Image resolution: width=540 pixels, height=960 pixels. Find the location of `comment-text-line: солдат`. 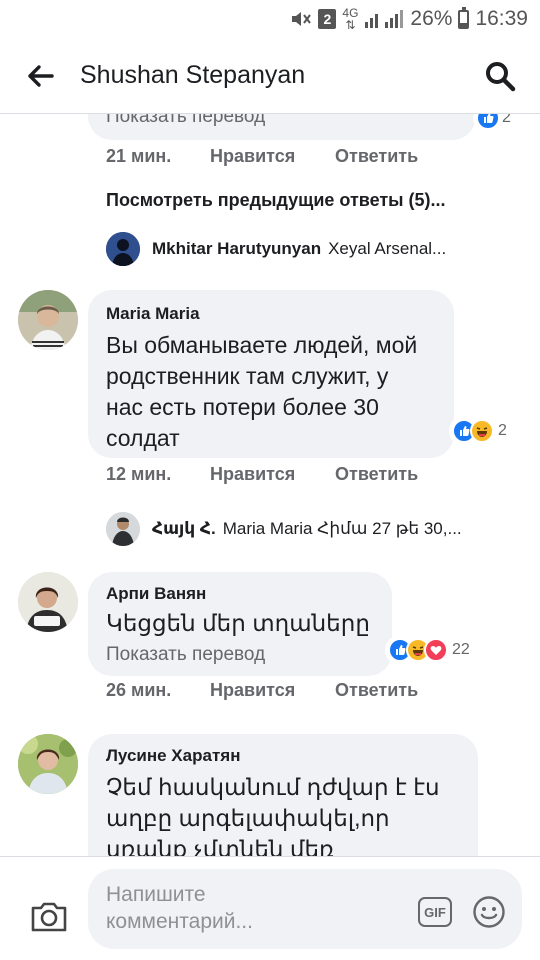

comment-text-line: солдат is located at coordinates (143, 438).